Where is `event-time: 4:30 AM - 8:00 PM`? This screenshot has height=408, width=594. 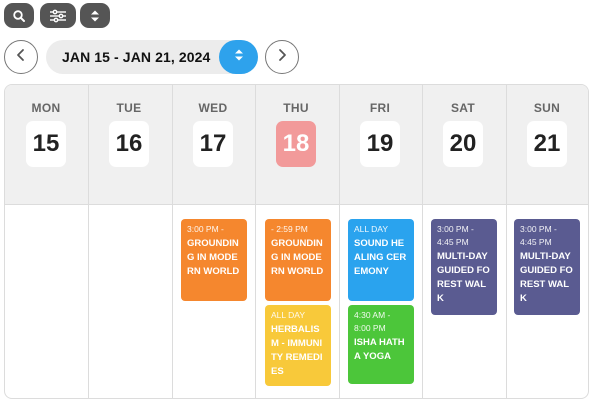
event-time: 4:30 AM - 8:00 PM is located at coordinates (372, 321).